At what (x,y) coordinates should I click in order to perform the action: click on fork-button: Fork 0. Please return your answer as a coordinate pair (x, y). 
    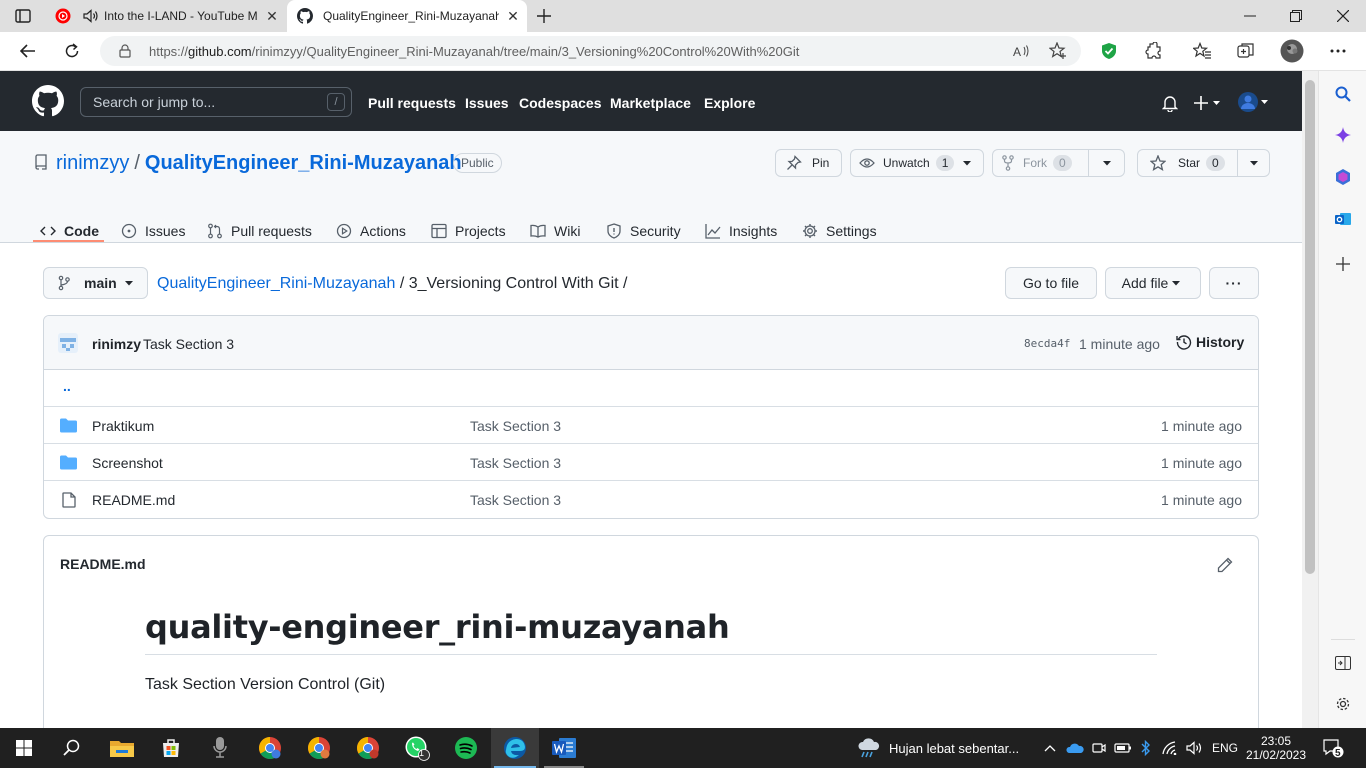
    Looking at the image, I should click on (1058, 163).